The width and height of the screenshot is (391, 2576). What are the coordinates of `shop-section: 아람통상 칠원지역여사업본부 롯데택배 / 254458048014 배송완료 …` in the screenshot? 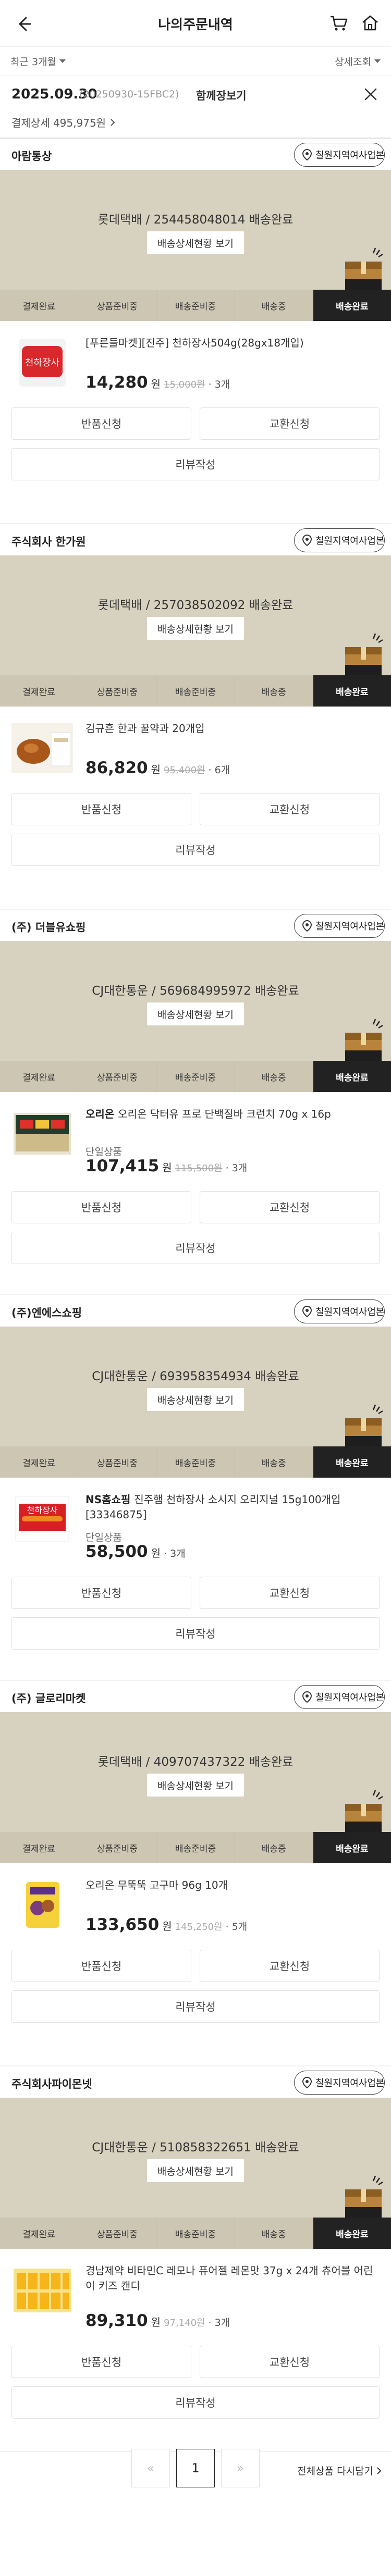 It's located at (195, 331).